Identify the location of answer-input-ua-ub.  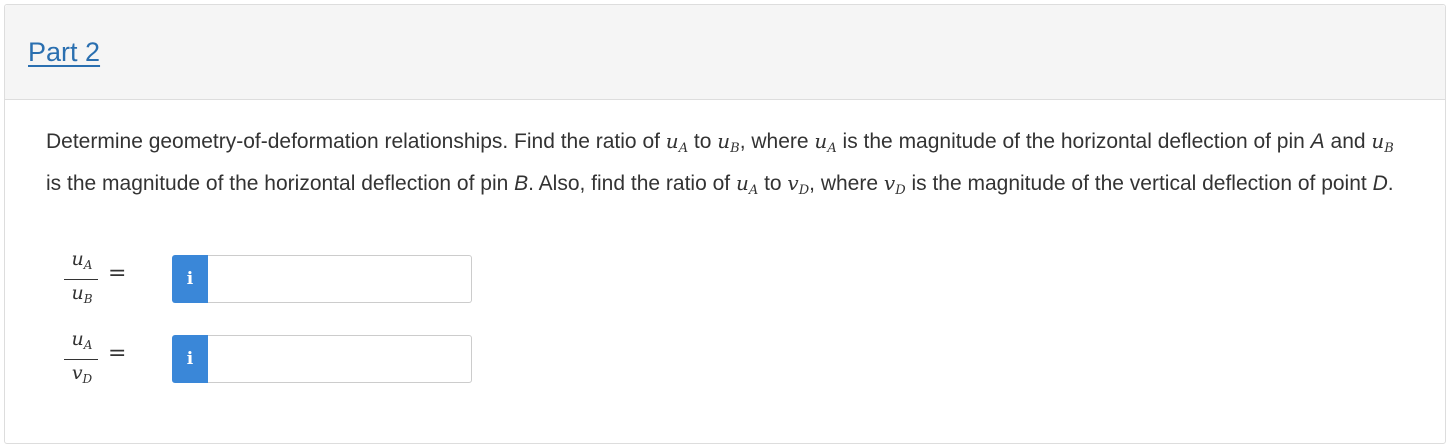
(340, 279).